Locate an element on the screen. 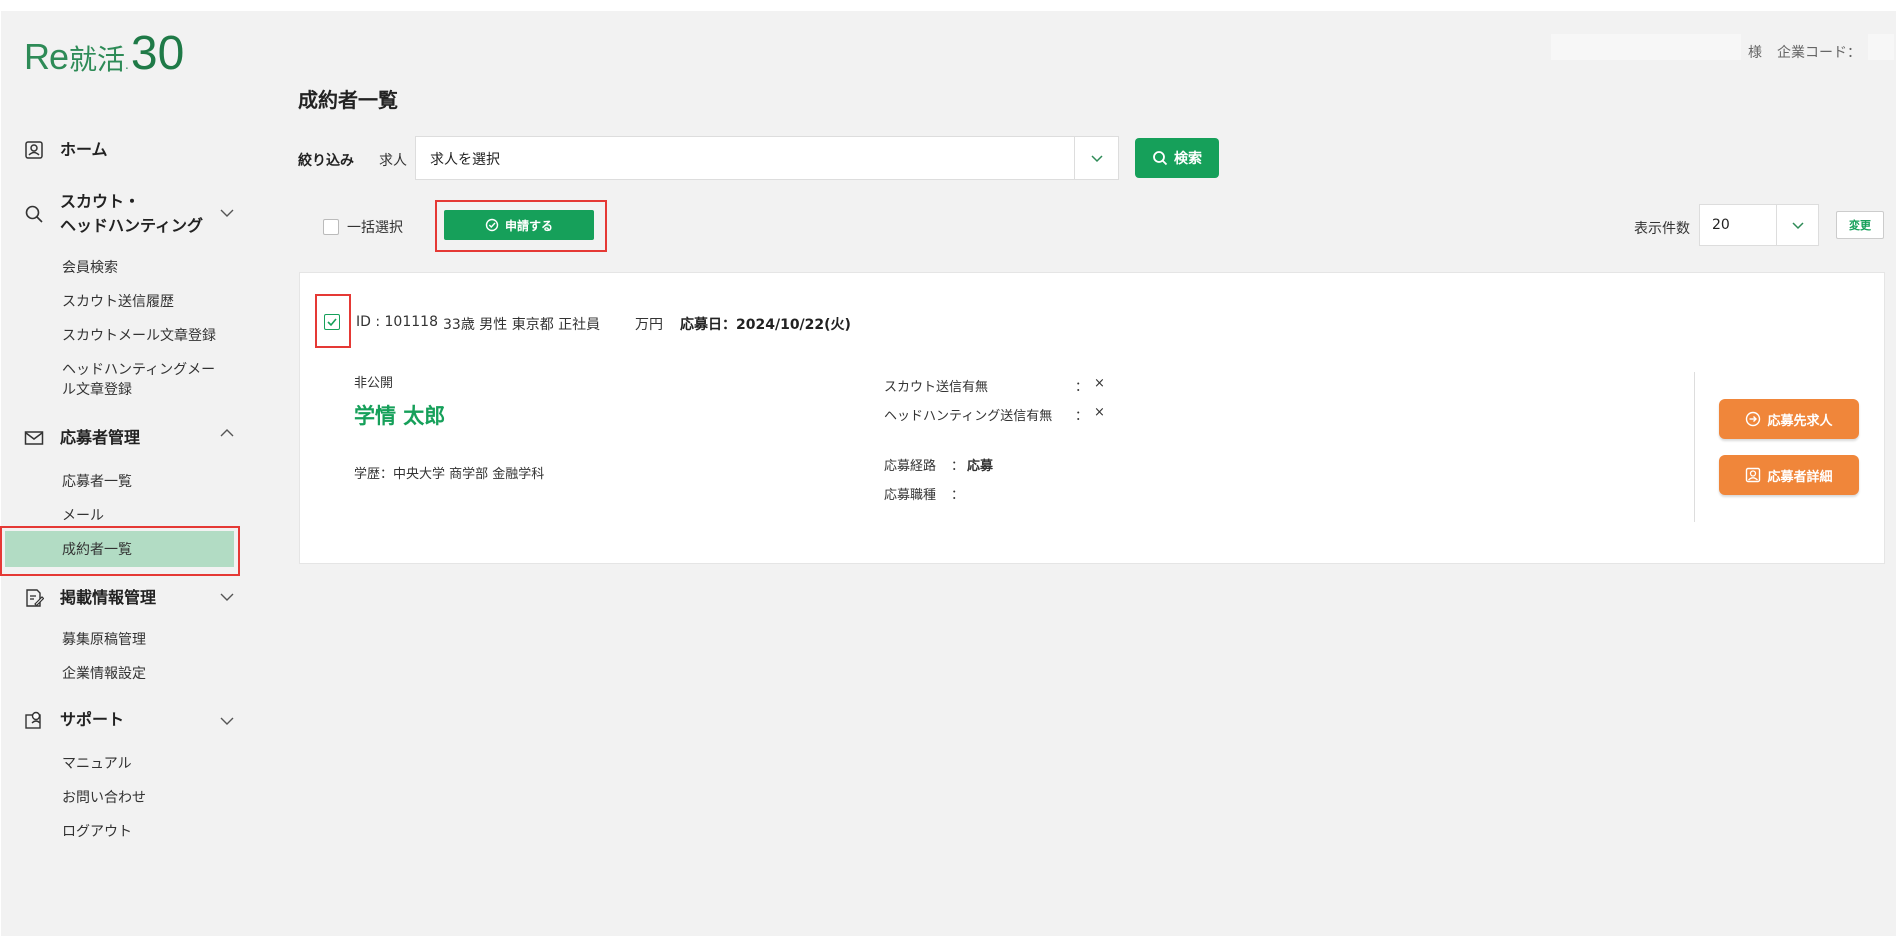 The width and height of the screenshot is (1900, 946). sidebar-item-home: ホーム is located at coordinates (65, 150).